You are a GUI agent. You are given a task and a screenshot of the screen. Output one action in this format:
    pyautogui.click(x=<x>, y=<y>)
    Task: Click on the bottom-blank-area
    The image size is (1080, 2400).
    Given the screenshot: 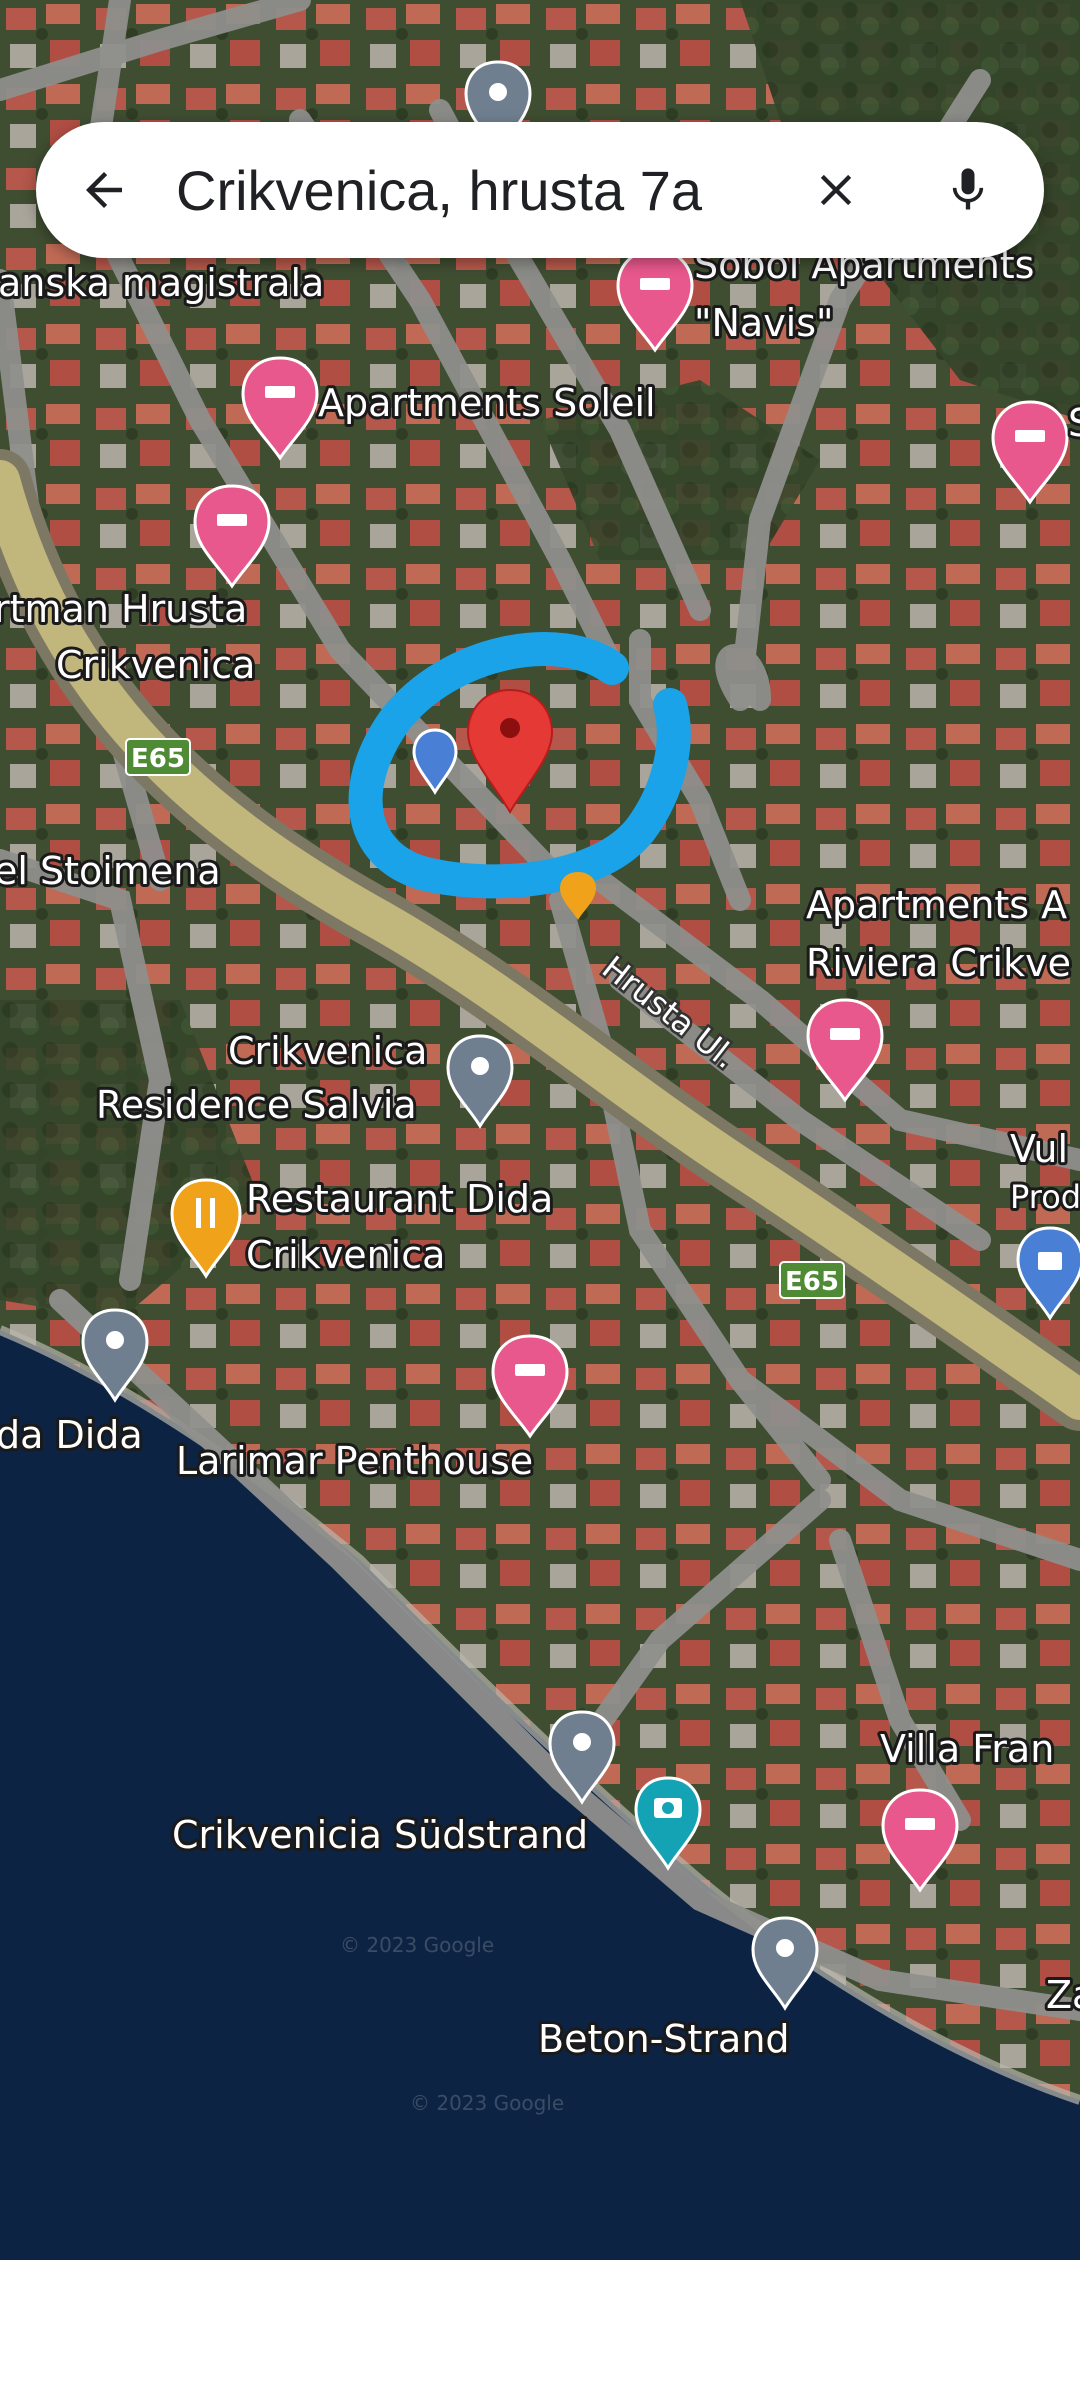 What is the action you would take?
    pyautogui.click(x=540, y=2330)
    